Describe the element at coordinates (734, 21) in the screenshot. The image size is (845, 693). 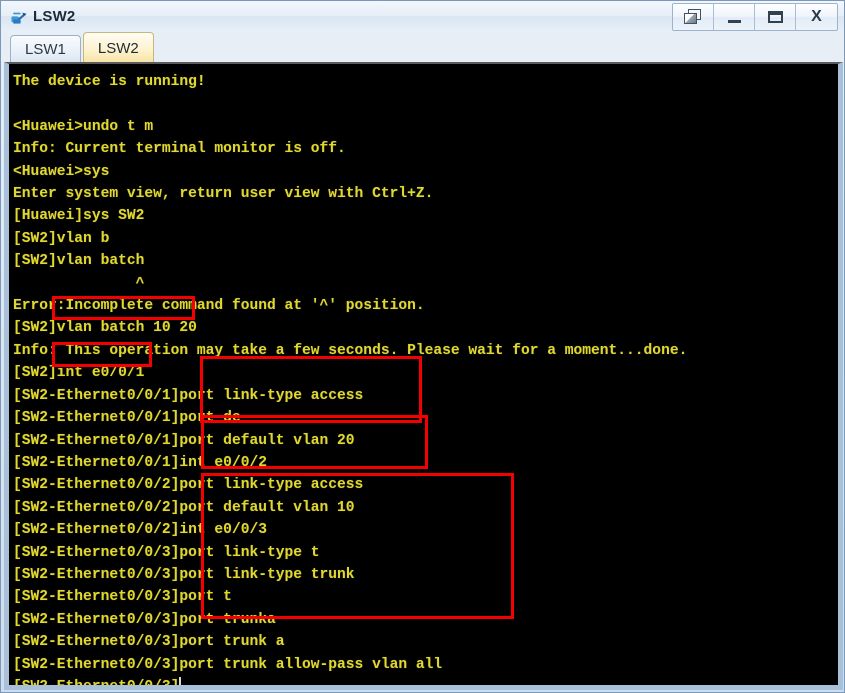
I see `minimize-icon` at that location.